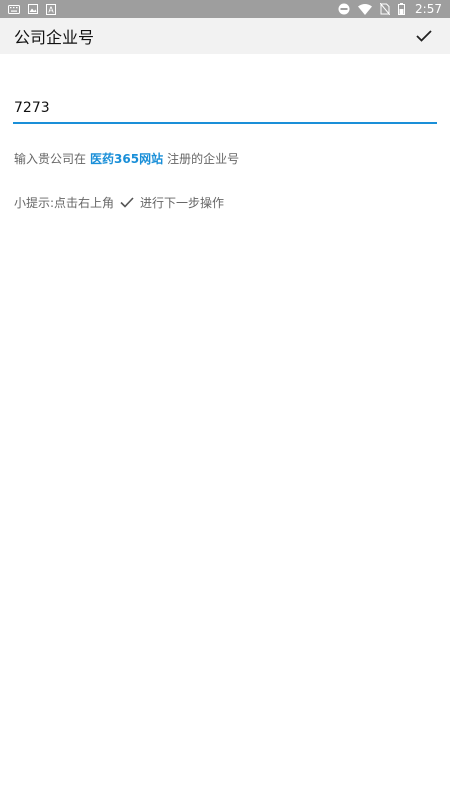 This screenshot has height=800, width=450. I want to click on keyboard-icon, so click(14, 9).